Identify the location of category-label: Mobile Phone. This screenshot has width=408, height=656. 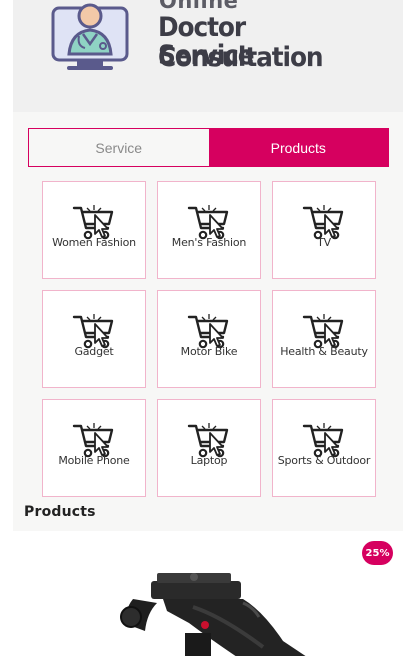
(94, 460).